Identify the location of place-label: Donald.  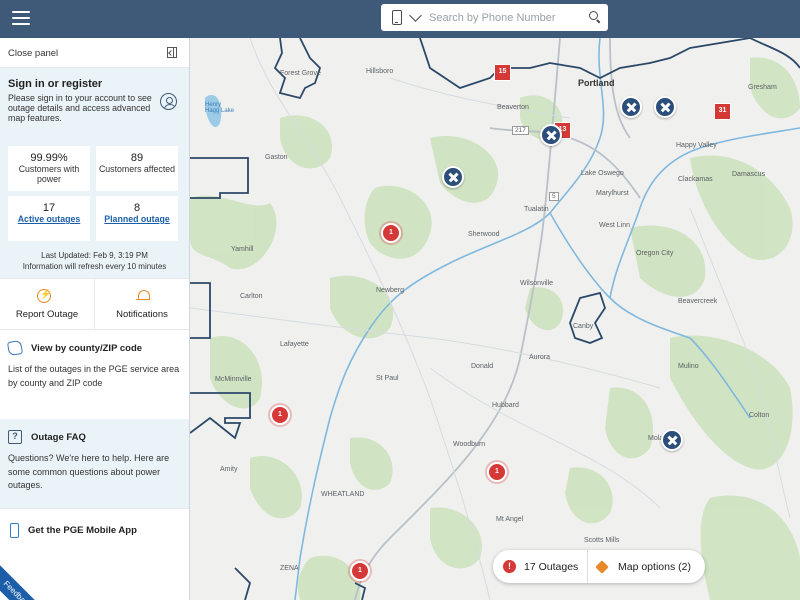
(482, 366).